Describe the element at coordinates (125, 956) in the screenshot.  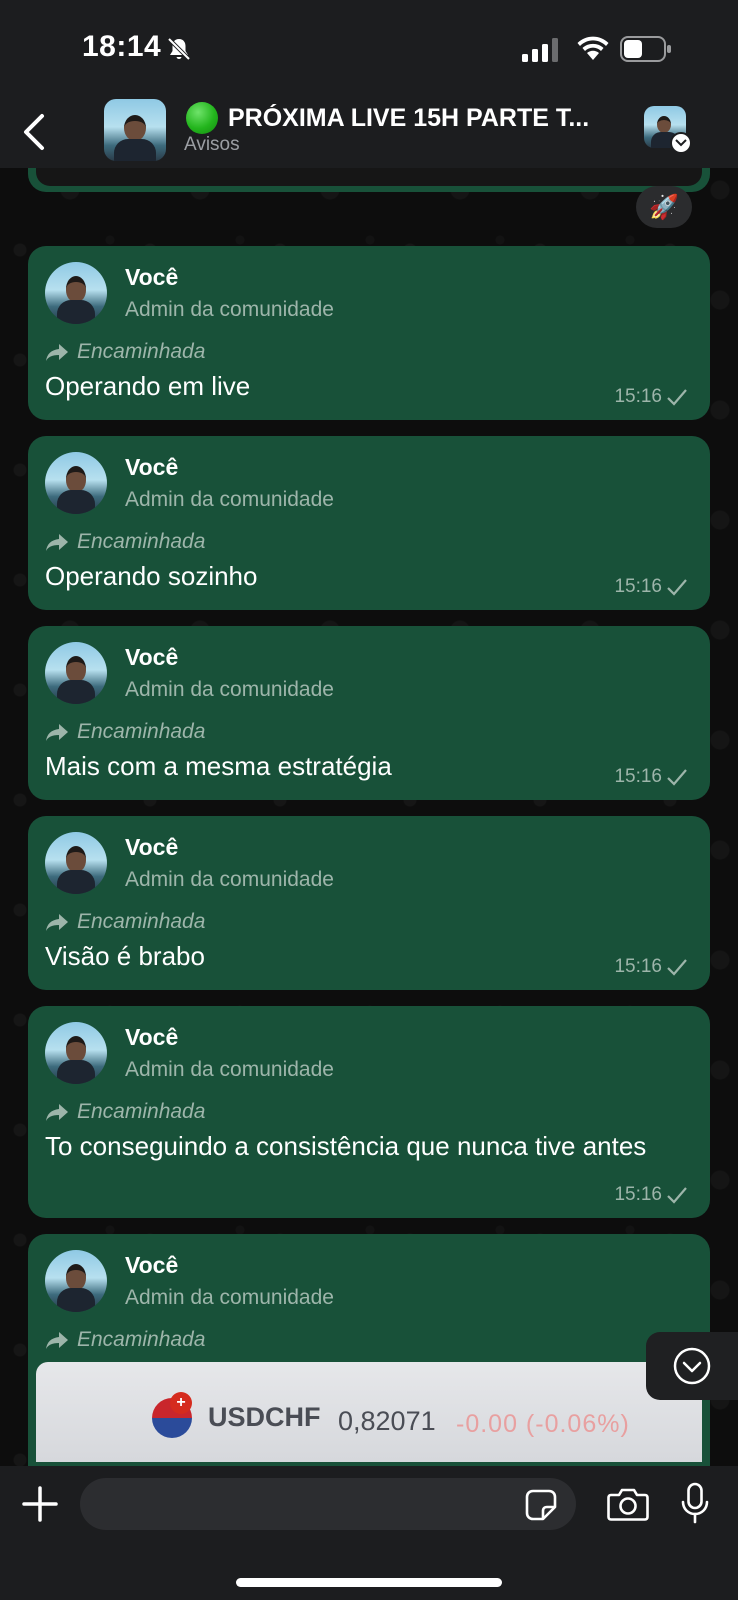
I see `message-text: Visão é brabo` at that location.